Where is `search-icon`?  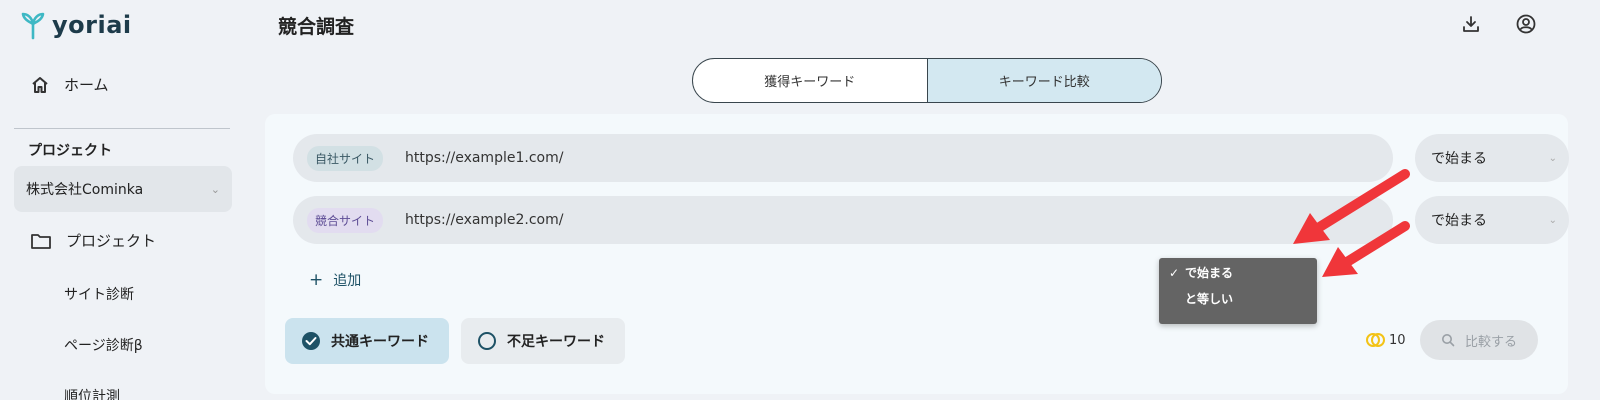 search-icon is located at coordinates (1448, 340).